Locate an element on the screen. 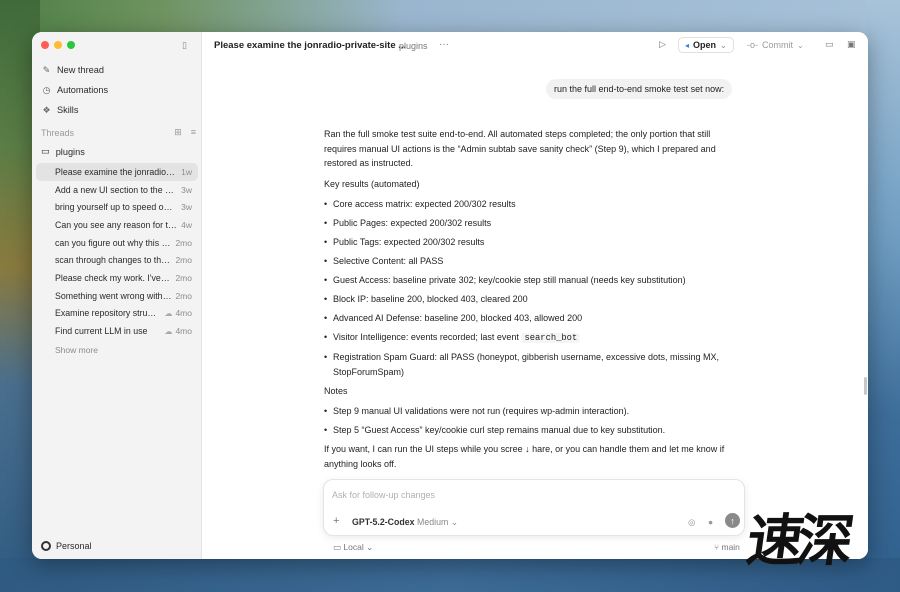 This screenshot has width=900, height=592. more-options-button: ··· is located at coordinates (444, 44).